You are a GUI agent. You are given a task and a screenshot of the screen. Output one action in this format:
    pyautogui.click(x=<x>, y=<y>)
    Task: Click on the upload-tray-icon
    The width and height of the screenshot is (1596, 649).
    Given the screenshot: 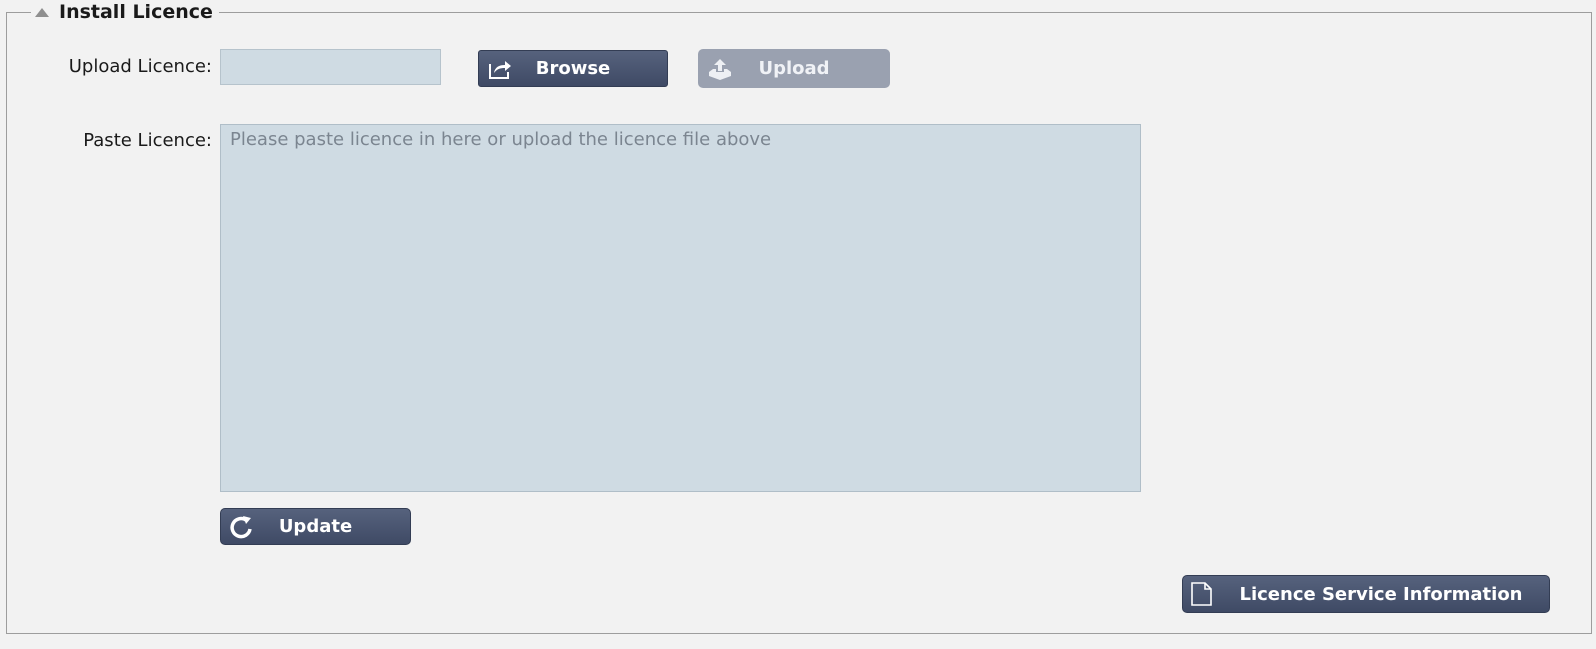 What is the action you would take?
    pyautogui.click(x=720, y=69)
    